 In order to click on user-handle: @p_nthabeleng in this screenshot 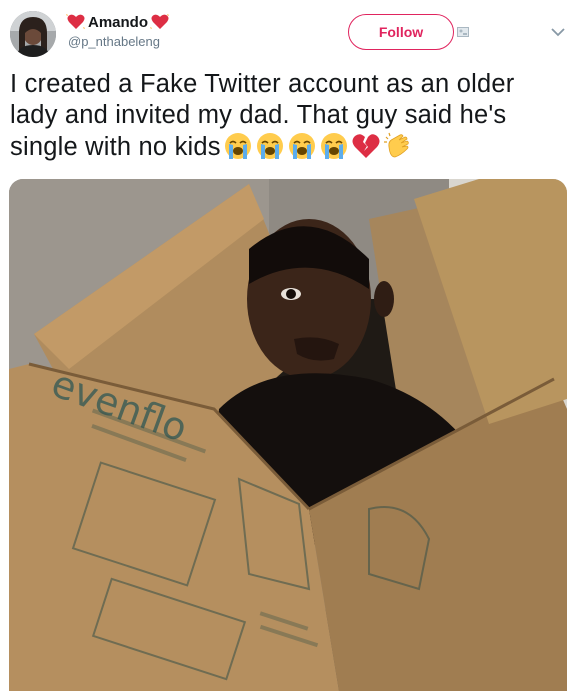, I will do `click(119, 41)`.